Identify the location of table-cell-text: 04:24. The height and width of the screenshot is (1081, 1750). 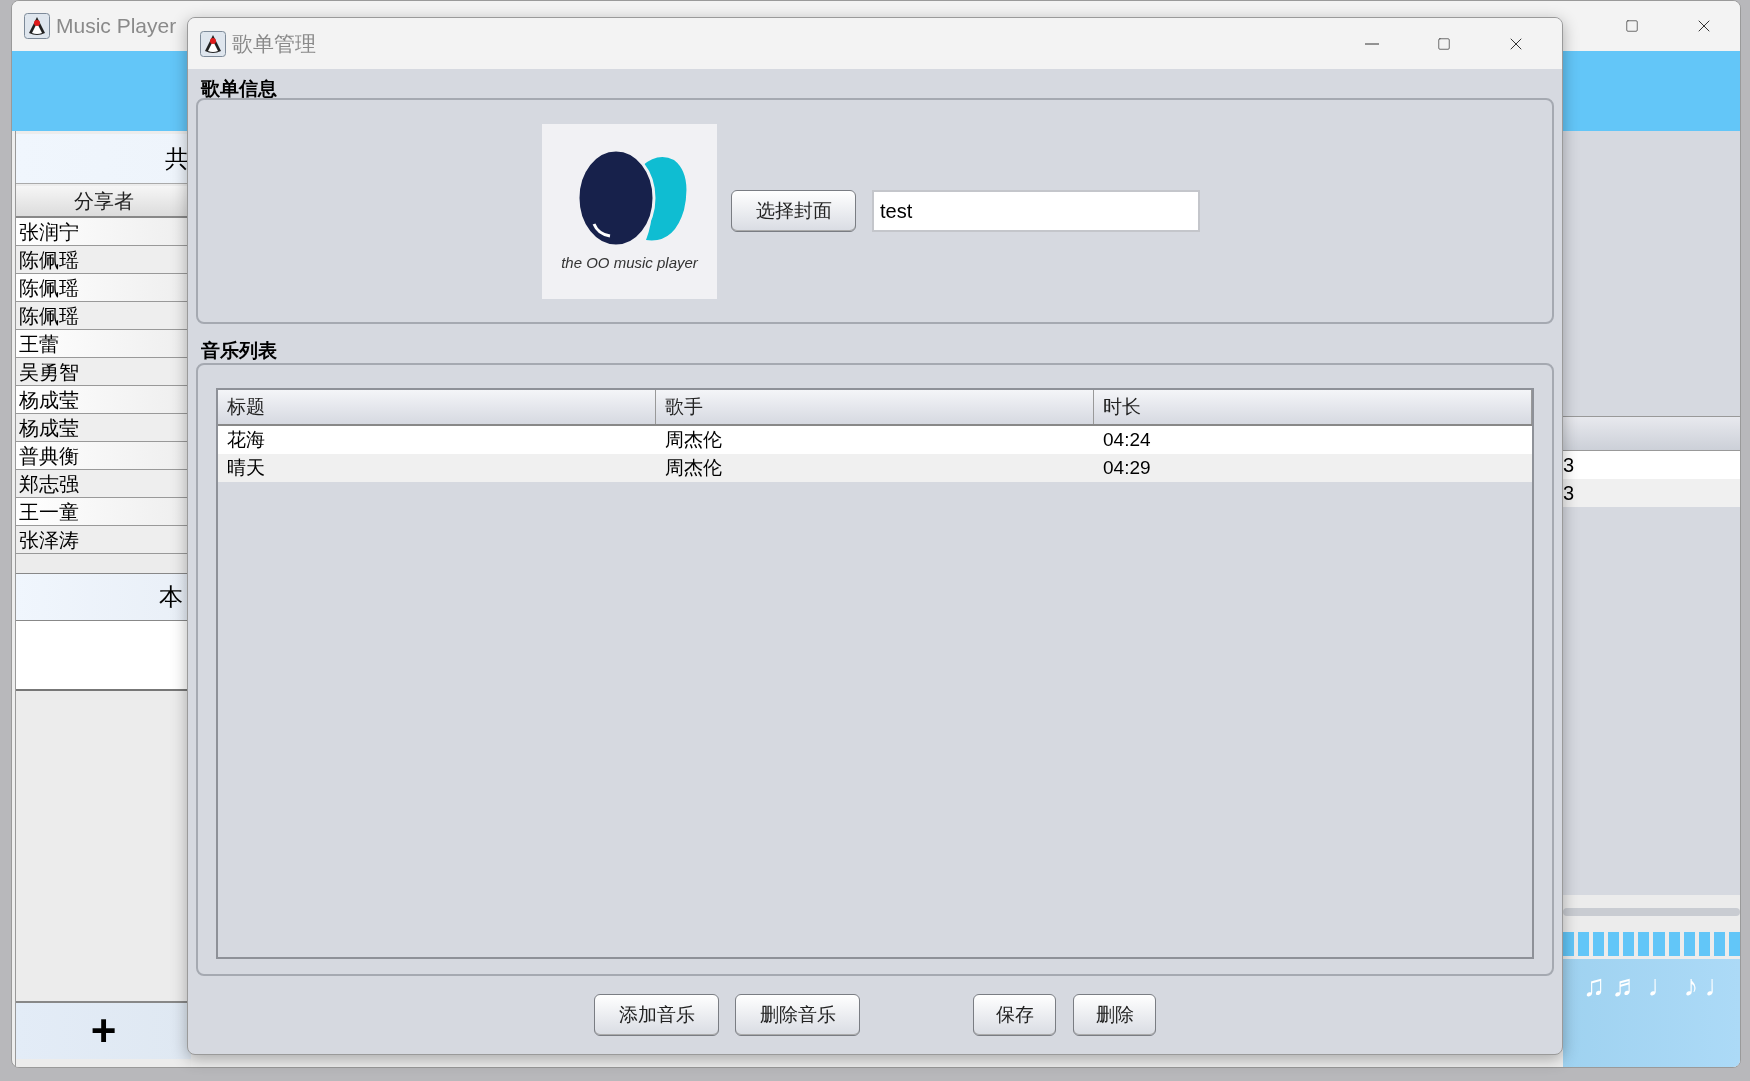
(1127, 440).